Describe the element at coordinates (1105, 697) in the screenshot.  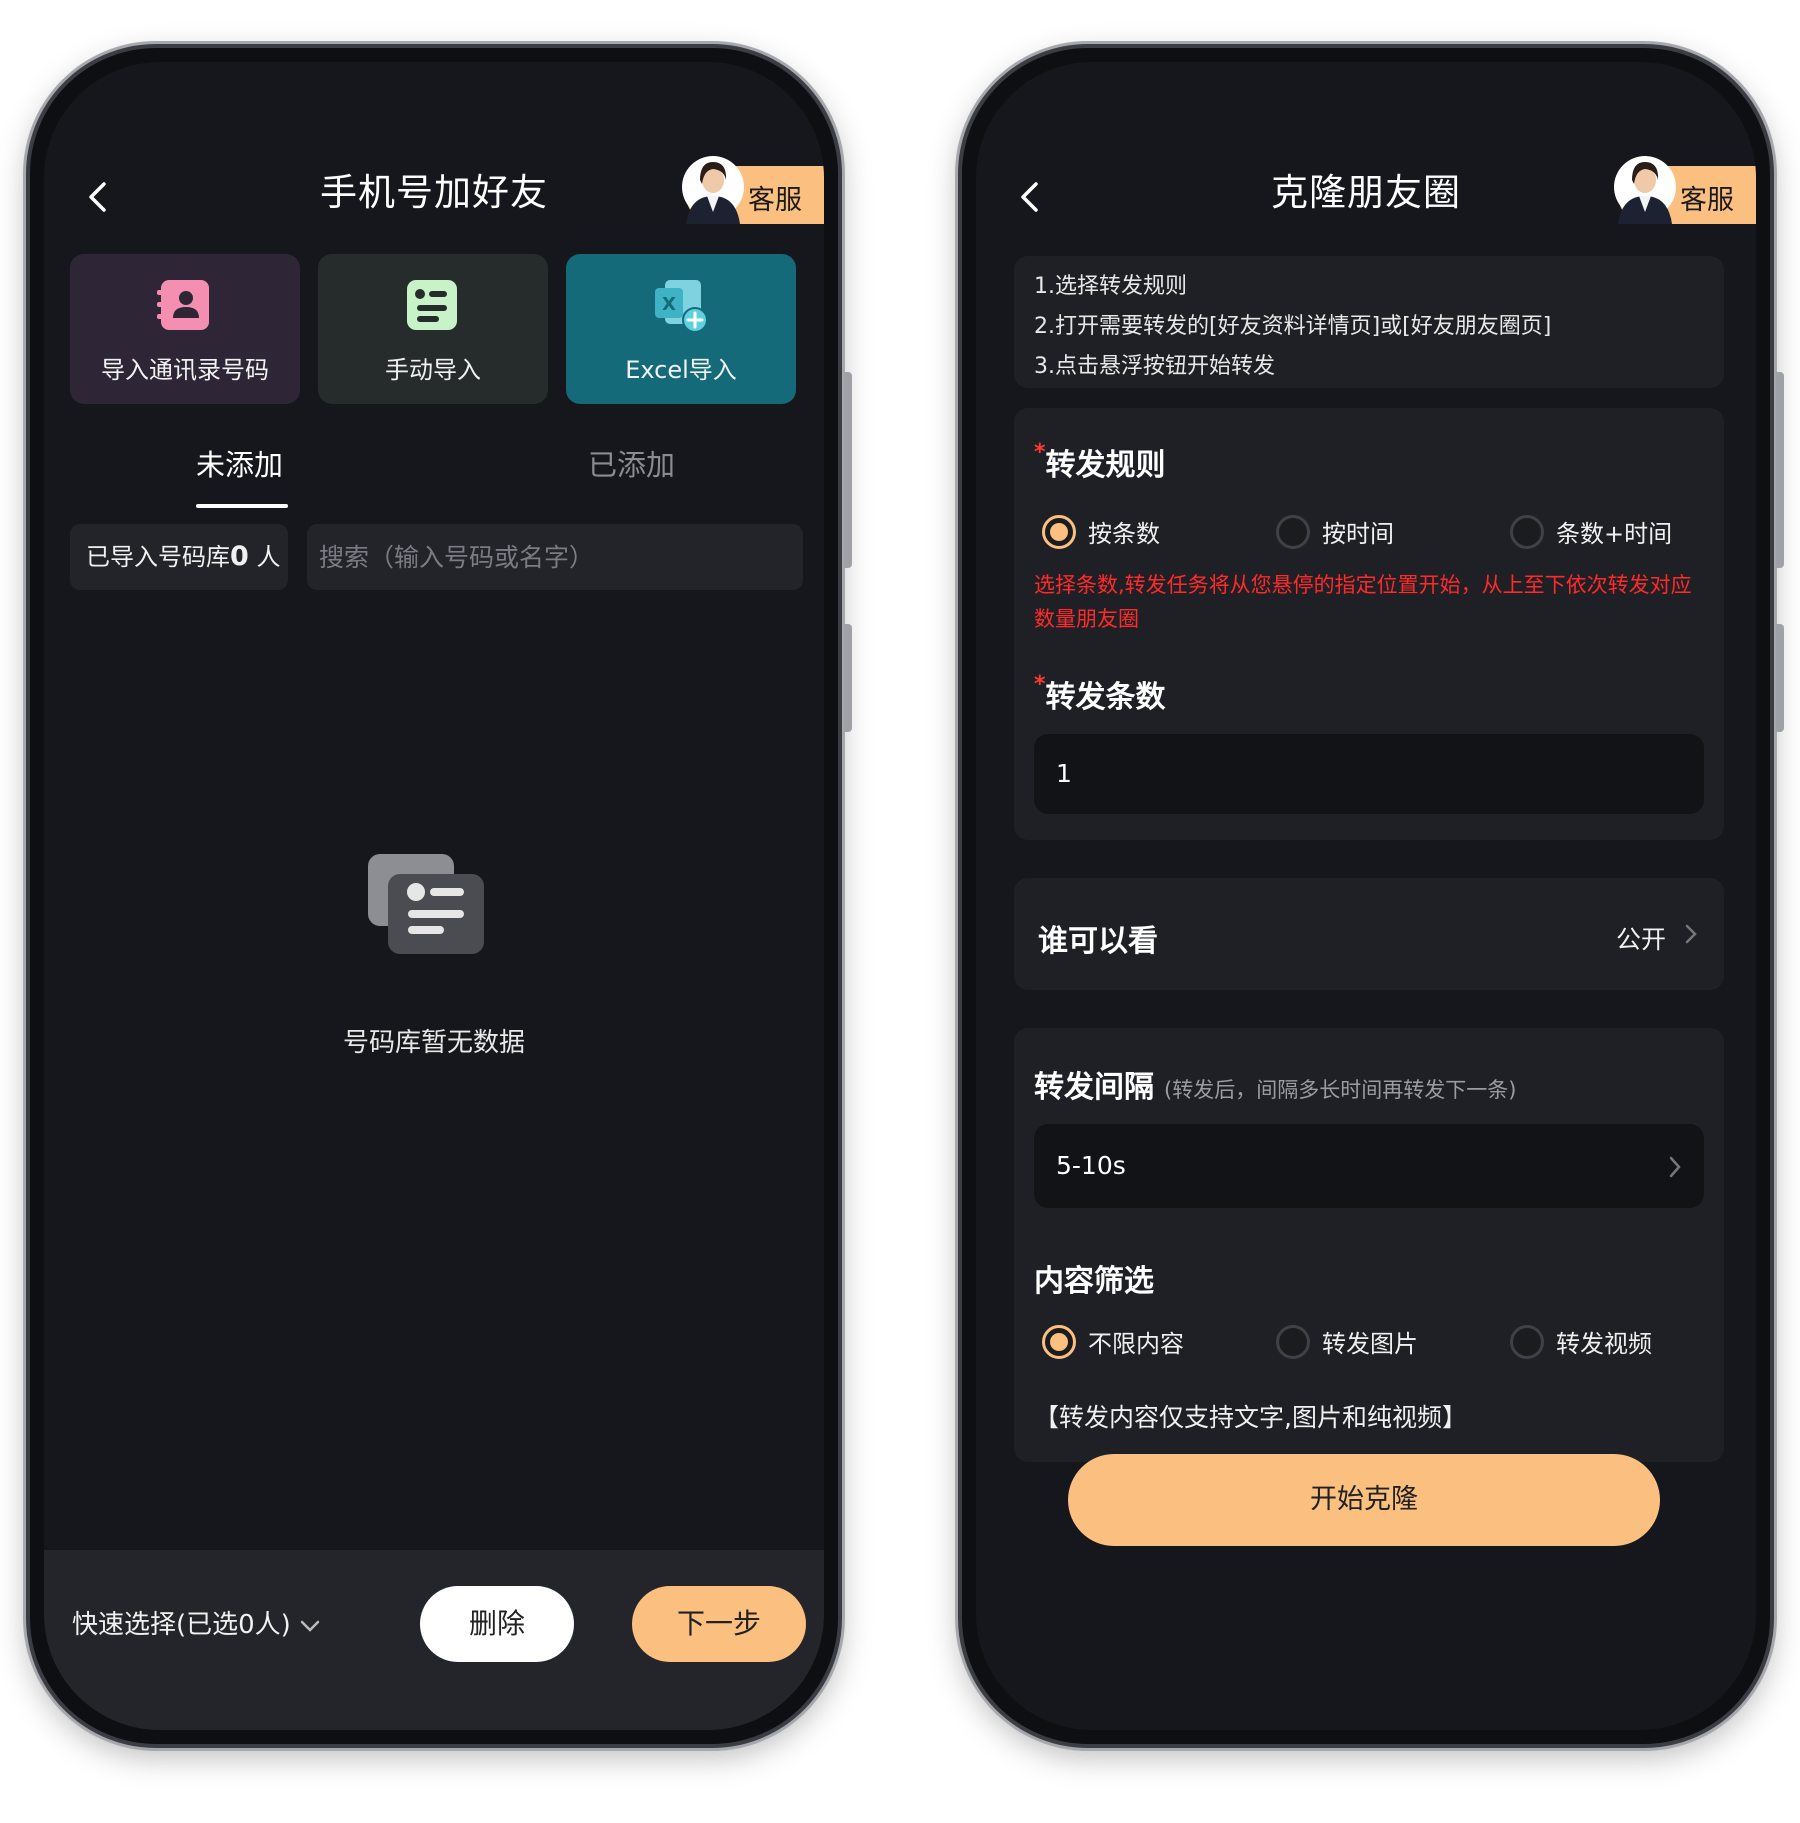
I see `count-title: 转发条数` at that location.